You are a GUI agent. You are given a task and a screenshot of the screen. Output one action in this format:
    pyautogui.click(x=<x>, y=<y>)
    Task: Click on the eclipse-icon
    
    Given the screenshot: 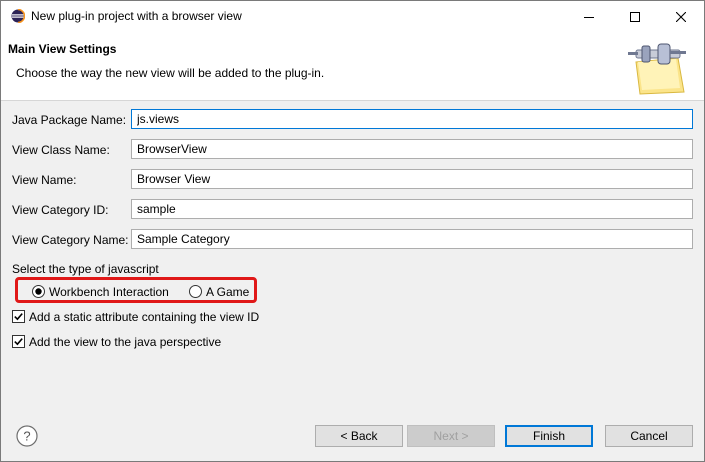 What is the action you would take?
    pyautogui.click(x=18, y=16)
    